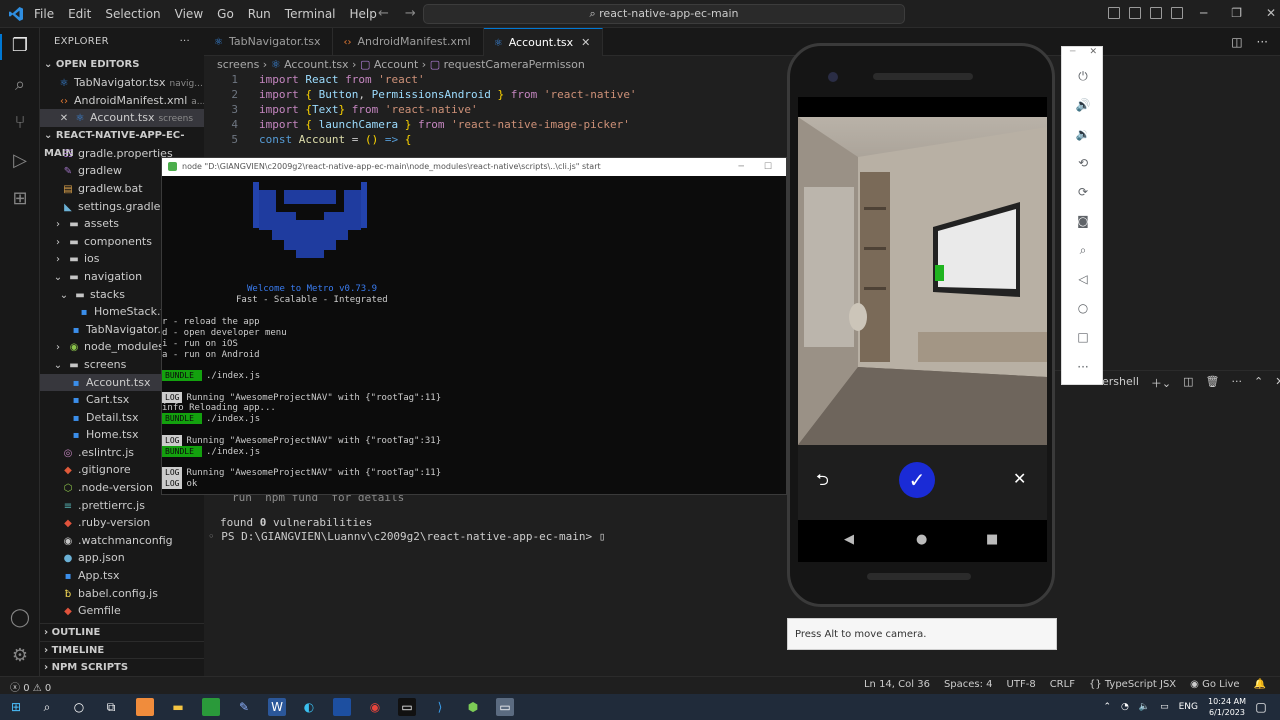 This screenshot has width=1280, height=720. Describe the element at coordinates (1083, 279) in the screenshot. I see `back-icon: ◁` at that location.